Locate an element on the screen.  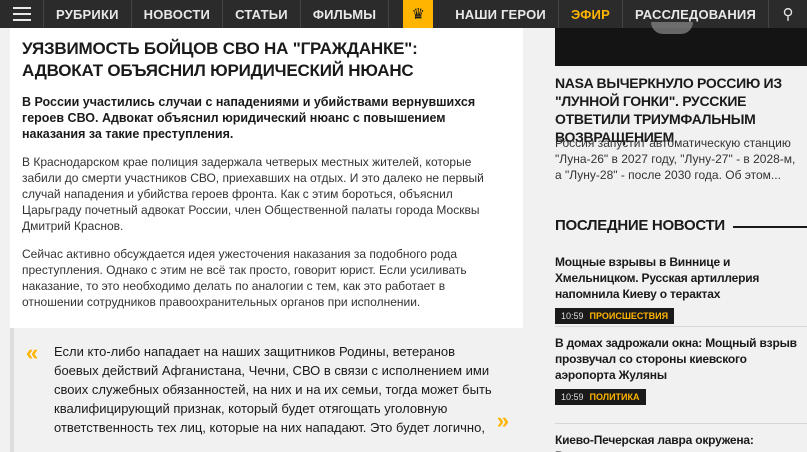
latest-news-heading: ПОСЛЕДНИЕ НОВОСТИ is located at coordinates (681, 225).